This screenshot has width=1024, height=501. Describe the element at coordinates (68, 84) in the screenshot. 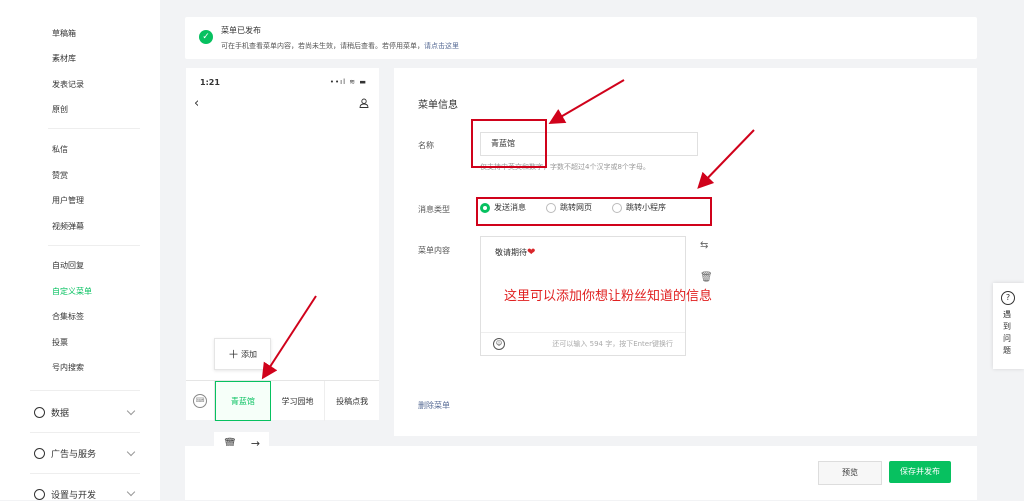

I see `sidebar-item-publish-history: 发表记录` at that location.